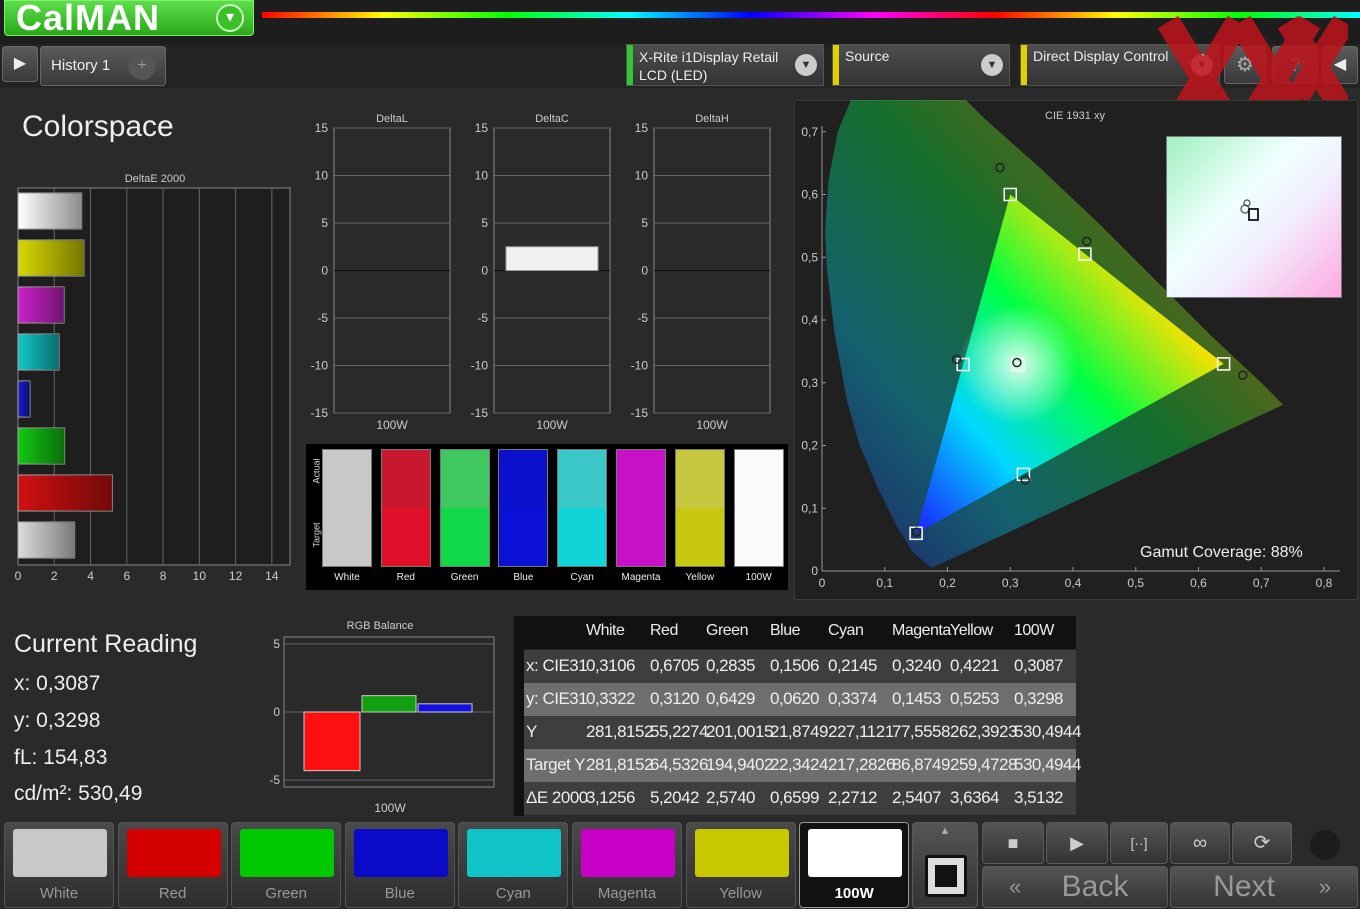  What do you see at coordinates (917, 698) in the screenshot?
I see `table-cell: 0,1453` at bounding box center [917, 698].